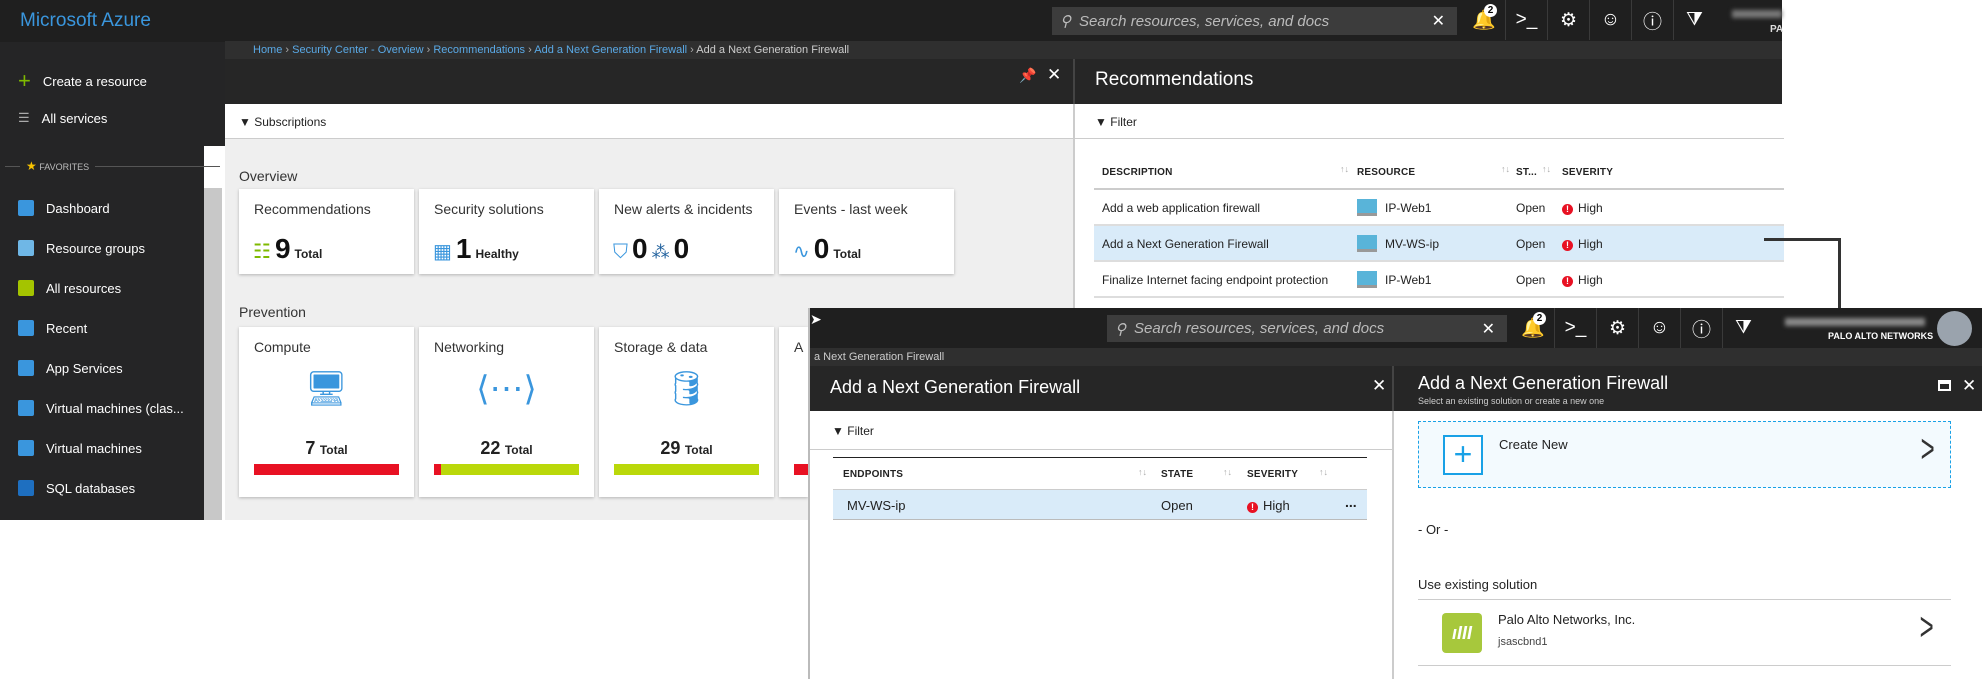 This screenshot has height=679, width=1986. I want to click on breadcrumb-item: Security Center - Overview, so click(357, 50).